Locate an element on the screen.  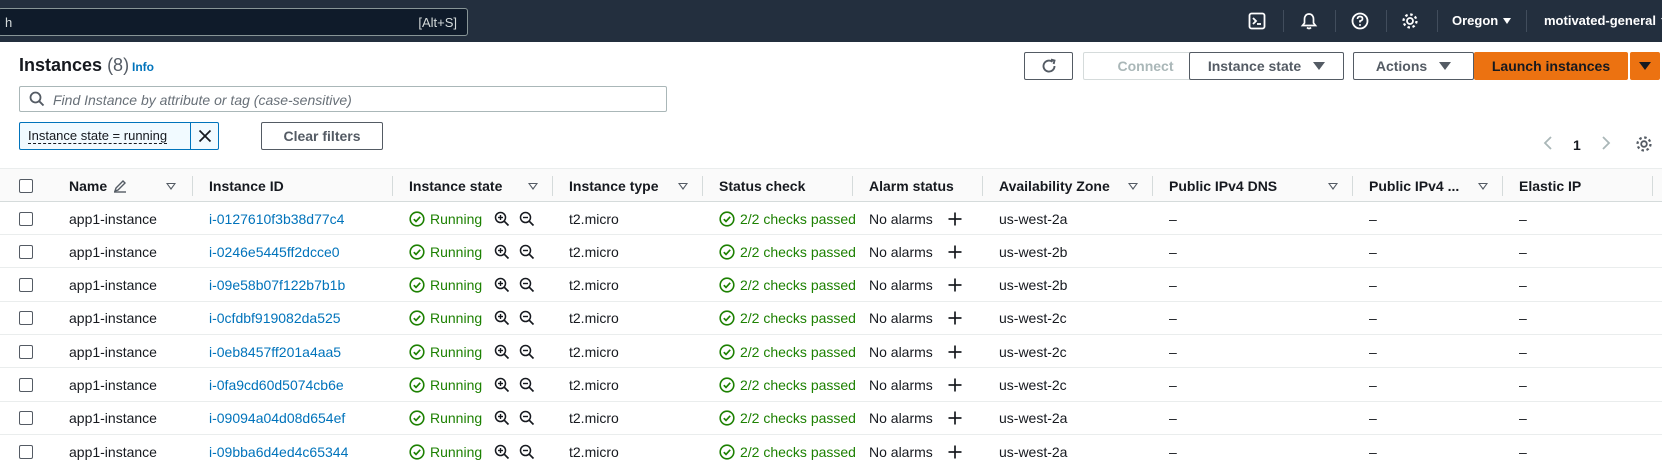
column-header-name: Name is located at coordinates (98, 186).